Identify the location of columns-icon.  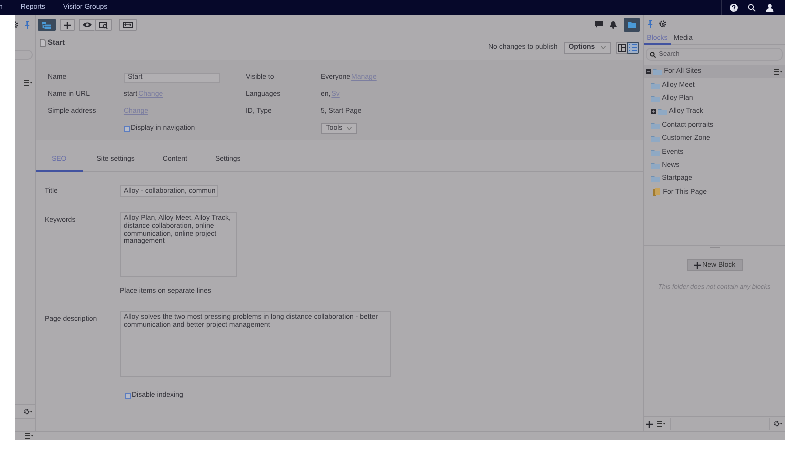
(622, 48).